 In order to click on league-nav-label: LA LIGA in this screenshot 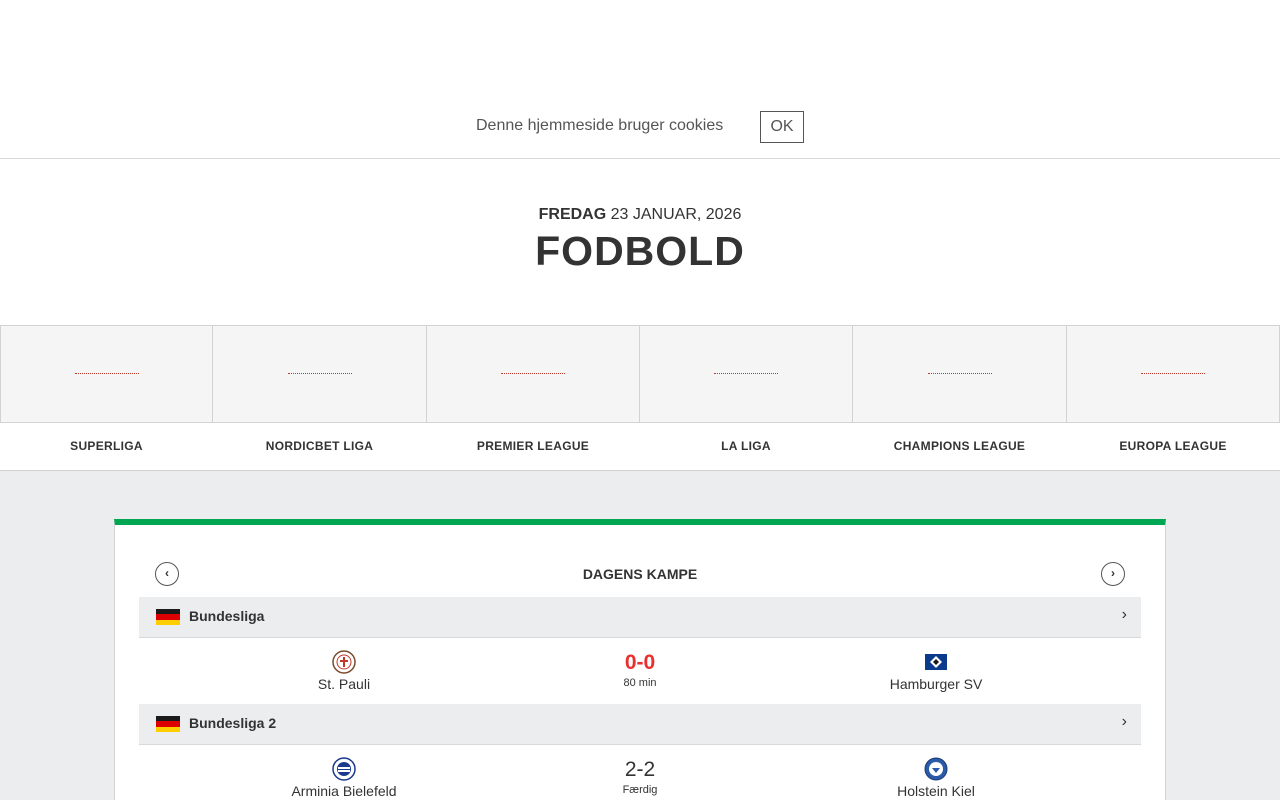, I will do `click(746, 446)`.